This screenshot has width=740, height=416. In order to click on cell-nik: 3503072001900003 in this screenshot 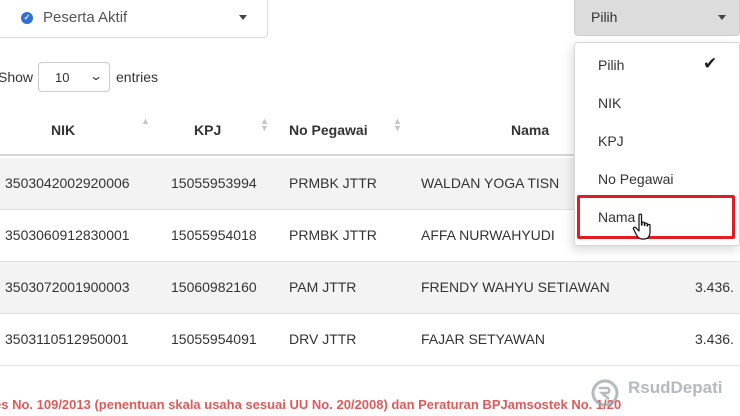, I will do `click(67, 287)`.